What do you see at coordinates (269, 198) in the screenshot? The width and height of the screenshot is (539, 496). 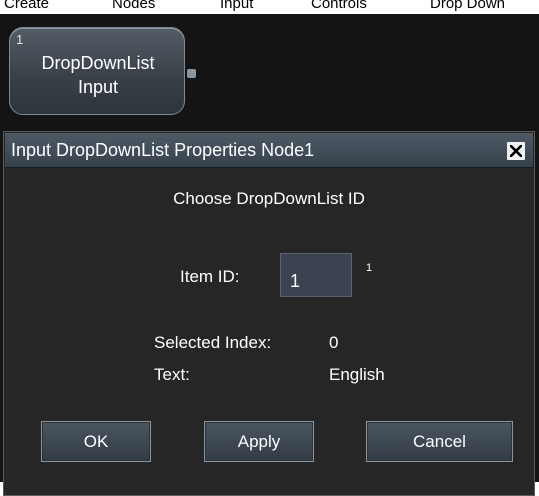 I see `dialog-heading: Choose DropDownList ID` at bounding box center [269, 198].